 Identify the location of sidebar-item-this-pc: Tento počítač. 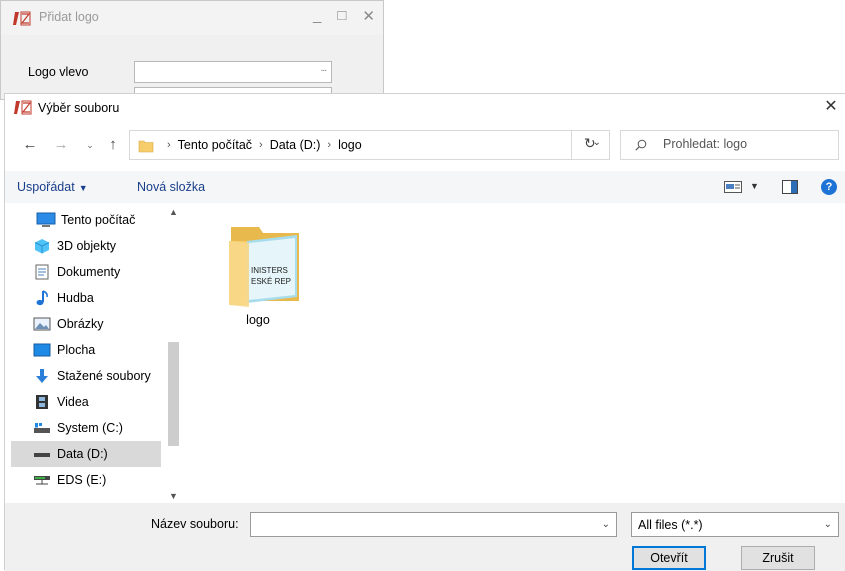
(86, 220).